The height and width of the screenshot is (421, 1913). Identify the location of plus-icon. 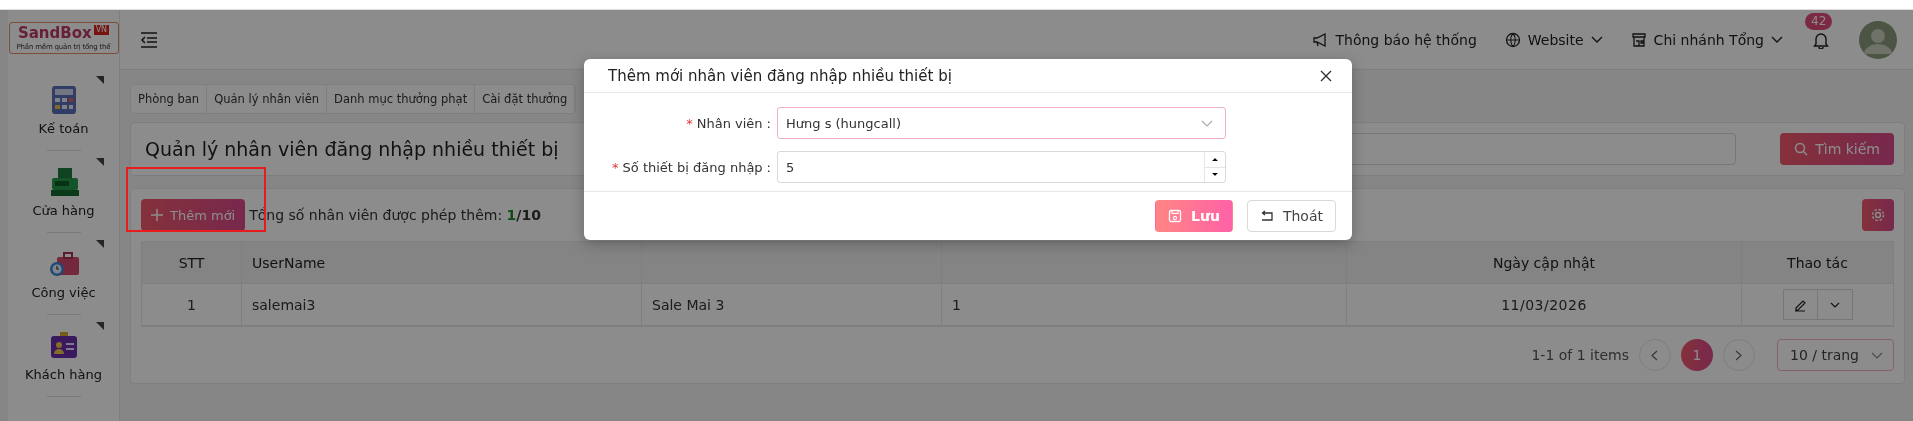
(157, 215).